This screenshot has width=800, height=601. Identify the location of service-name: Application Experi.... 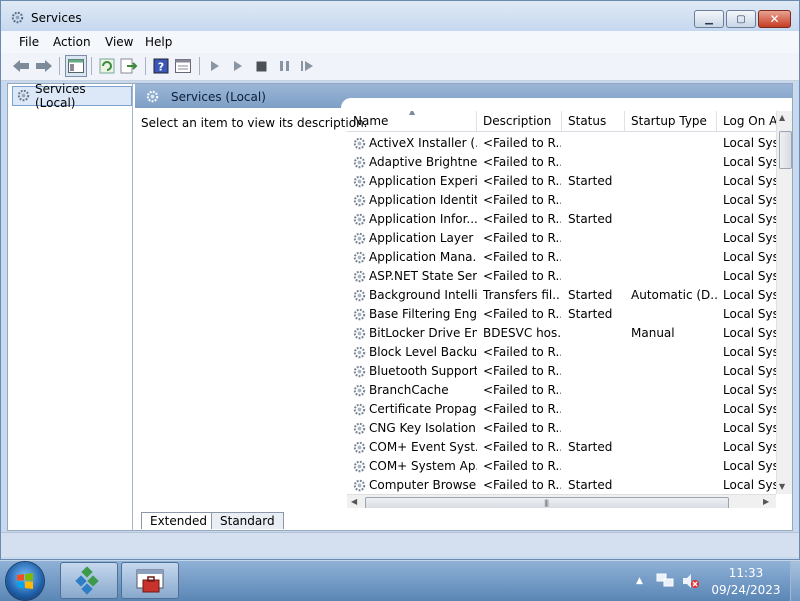
(423, 181).